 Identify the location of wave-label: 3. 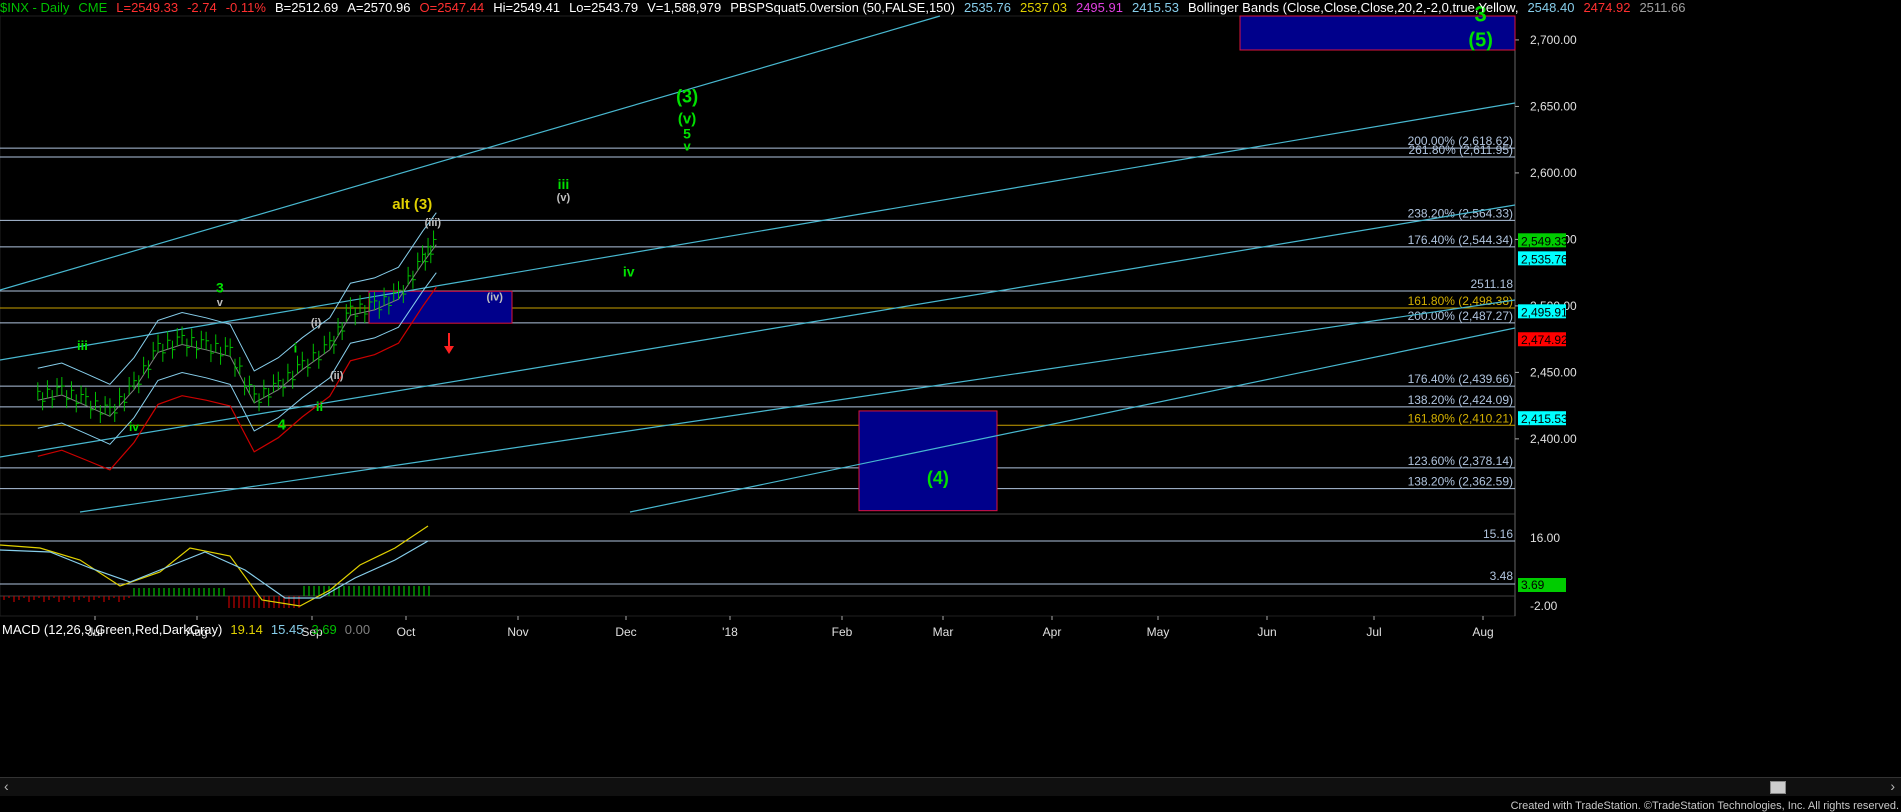
(220, 288).